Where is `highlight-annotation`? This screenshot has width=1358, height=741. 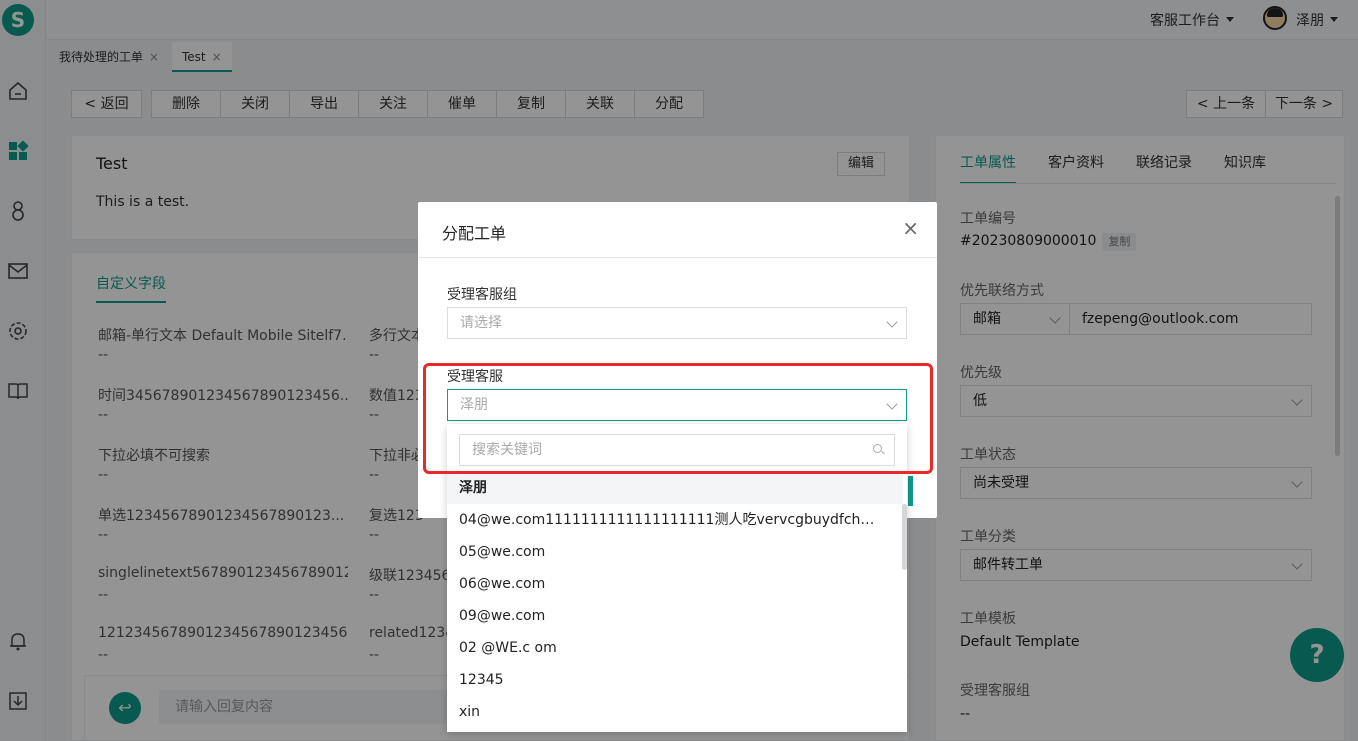 highlight-annotation is located at coordinates (678, 418).